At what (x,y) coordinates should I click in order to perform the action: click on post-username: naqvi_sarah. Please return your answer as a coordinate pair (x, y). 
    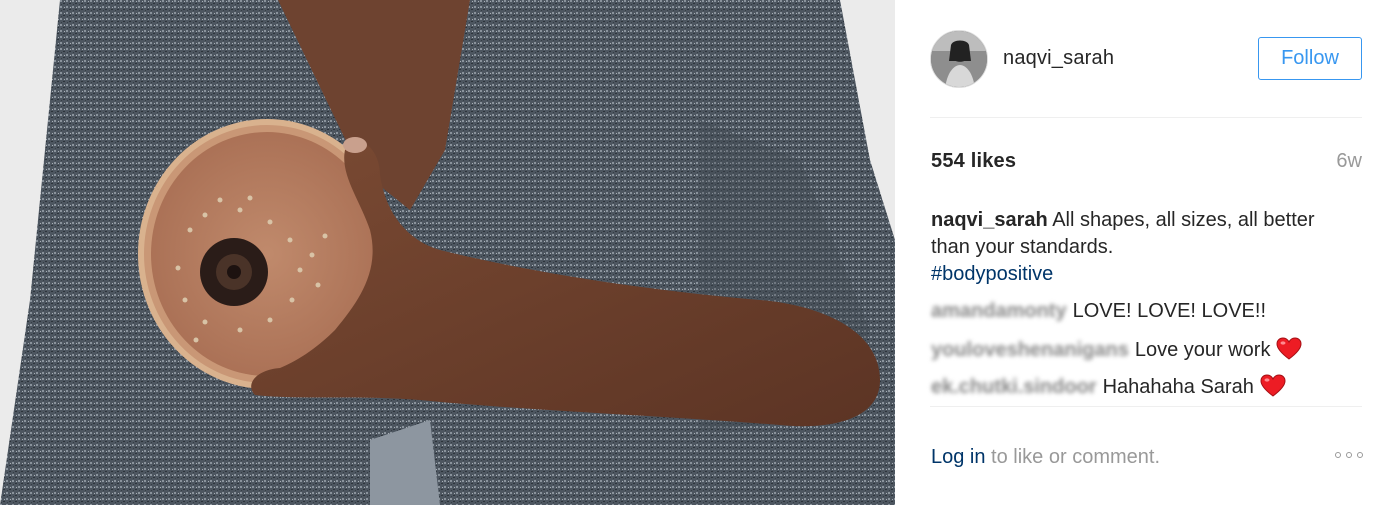
    Looking at the image, I should click on (1058, 58).